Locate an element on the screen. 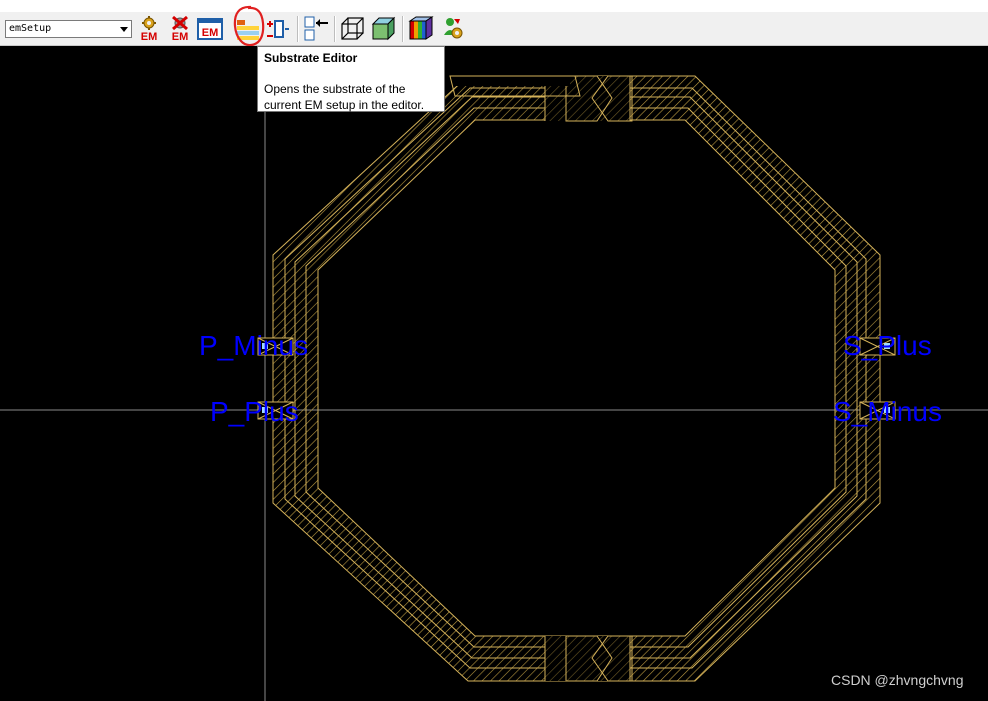 This screenshot has height=701, width=988. port-label-s-plus: S_Plus is located at coordinates (887, 345).